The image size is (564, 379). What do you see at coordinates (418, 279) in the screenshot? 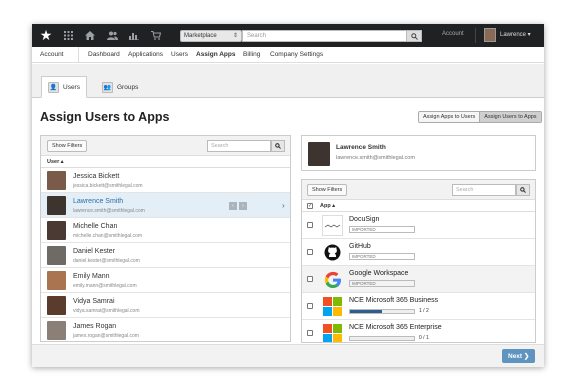
I see `table-row: Google Workspace IMPORTED` at bounding box center [418, 279].